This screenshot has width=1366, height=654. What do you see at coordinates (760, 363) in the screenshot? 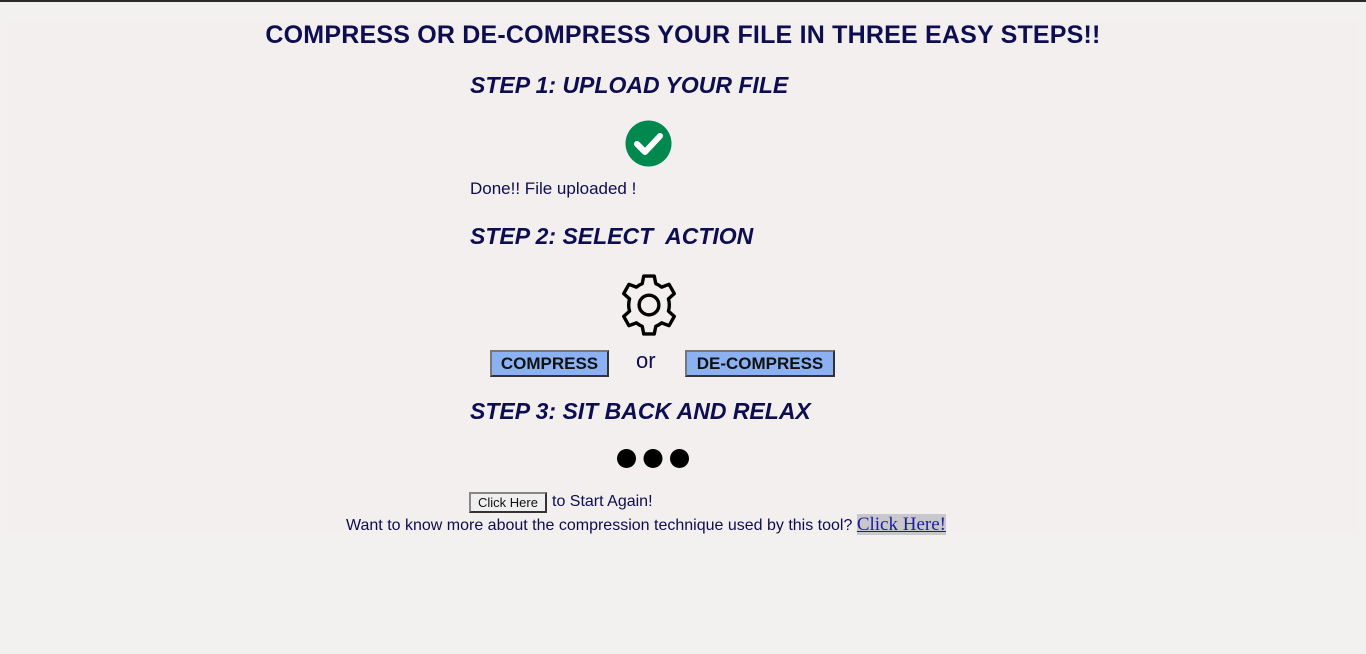
I see `decompress-button: DE-COMPRESS` at bounding box center [760, 363].